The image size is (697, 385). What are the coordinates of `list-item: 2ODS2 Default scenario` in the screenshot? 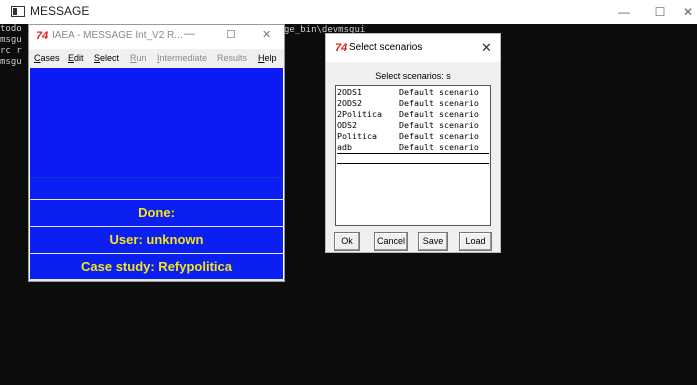 It's located at (413, 103).